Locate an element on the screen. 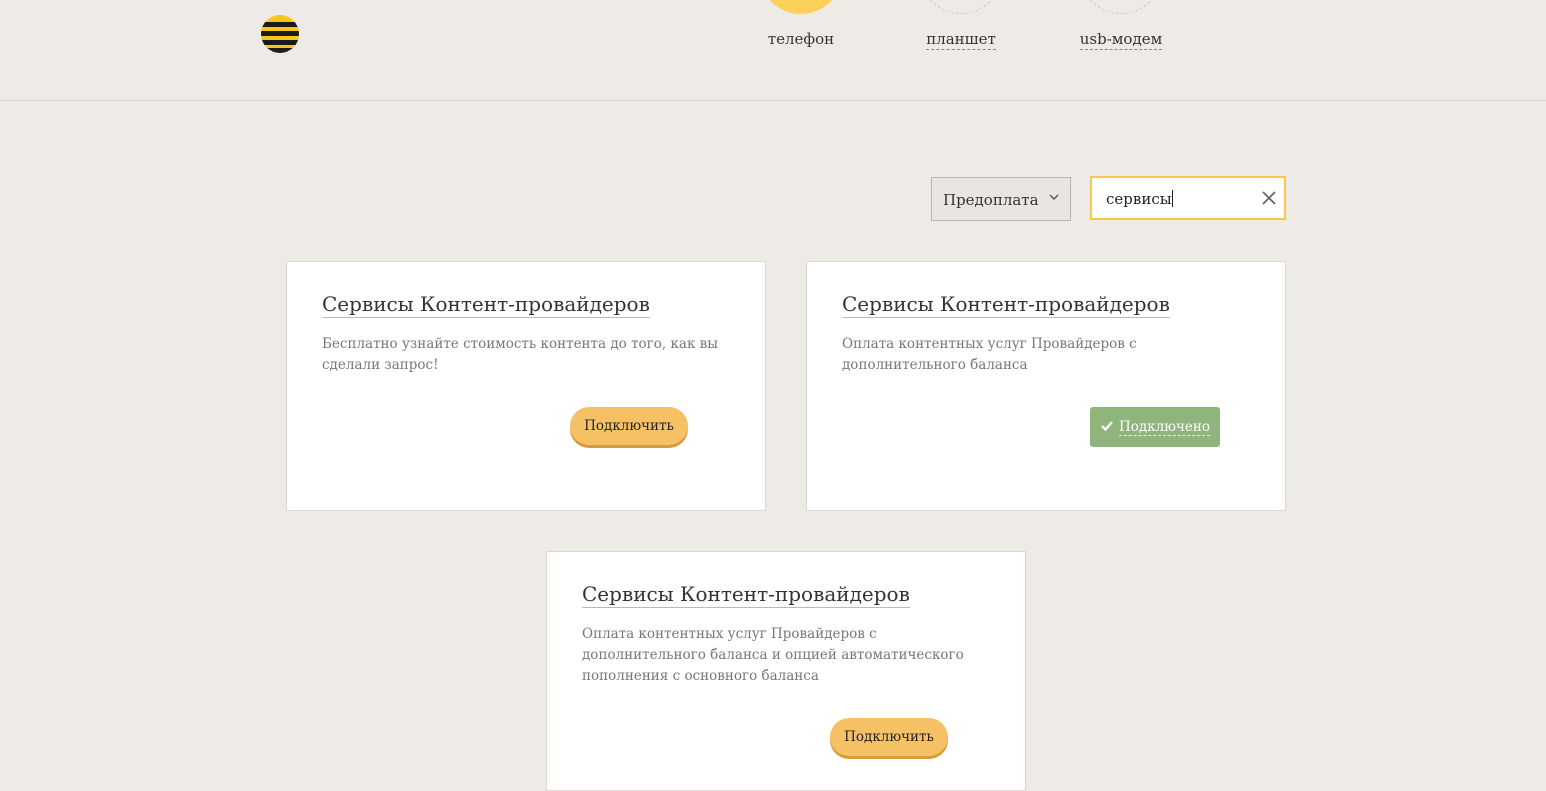 Image resolution: width=1546 pixels, height=791 pixels. payment-type-value: Предоплата is located at coordinates (991, 200).